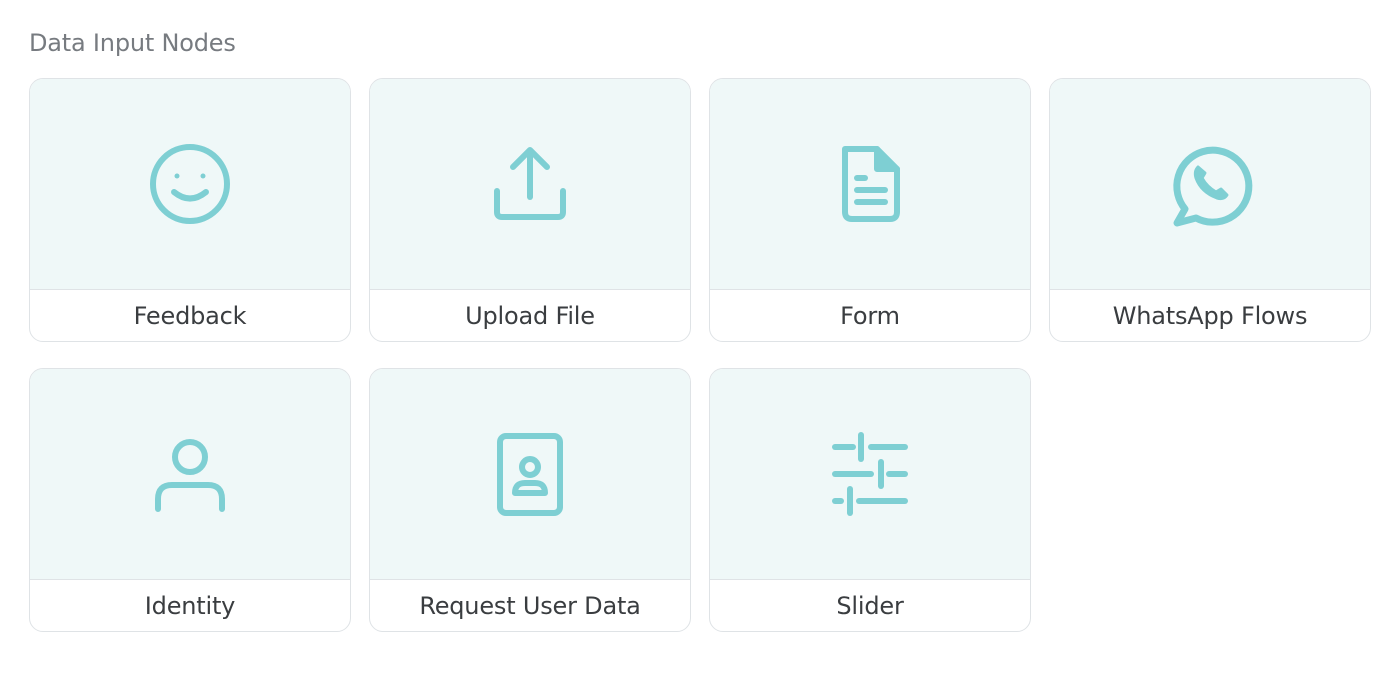 The width and height of the screenshot is (1398, 682). I want to click on node-card-request-user-data: Request User Data, so click(530, 500).